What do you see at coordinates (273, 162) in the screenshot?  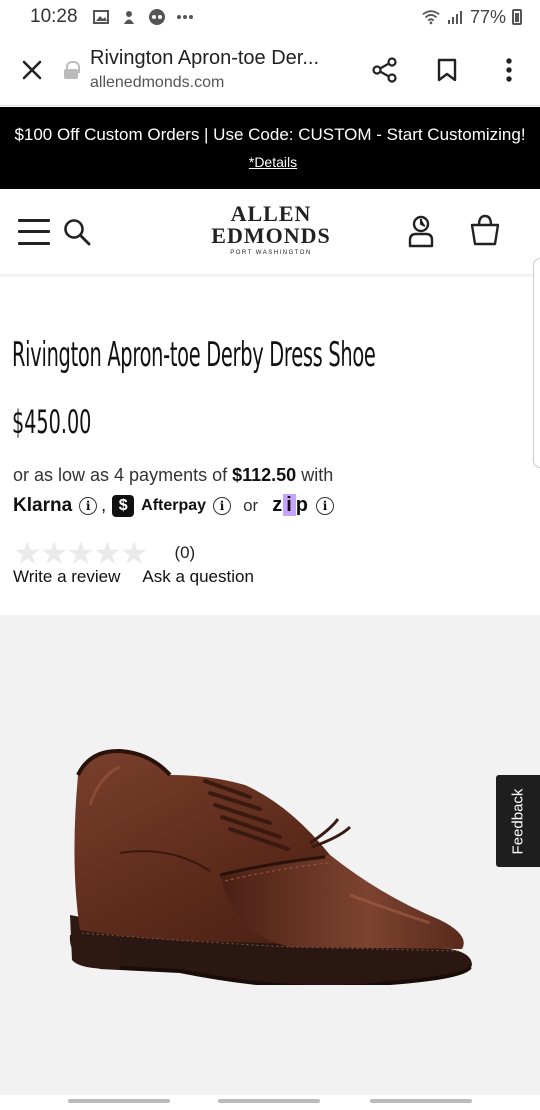 I see `promo-details-link: *Details` at bounding box center [273, 162].